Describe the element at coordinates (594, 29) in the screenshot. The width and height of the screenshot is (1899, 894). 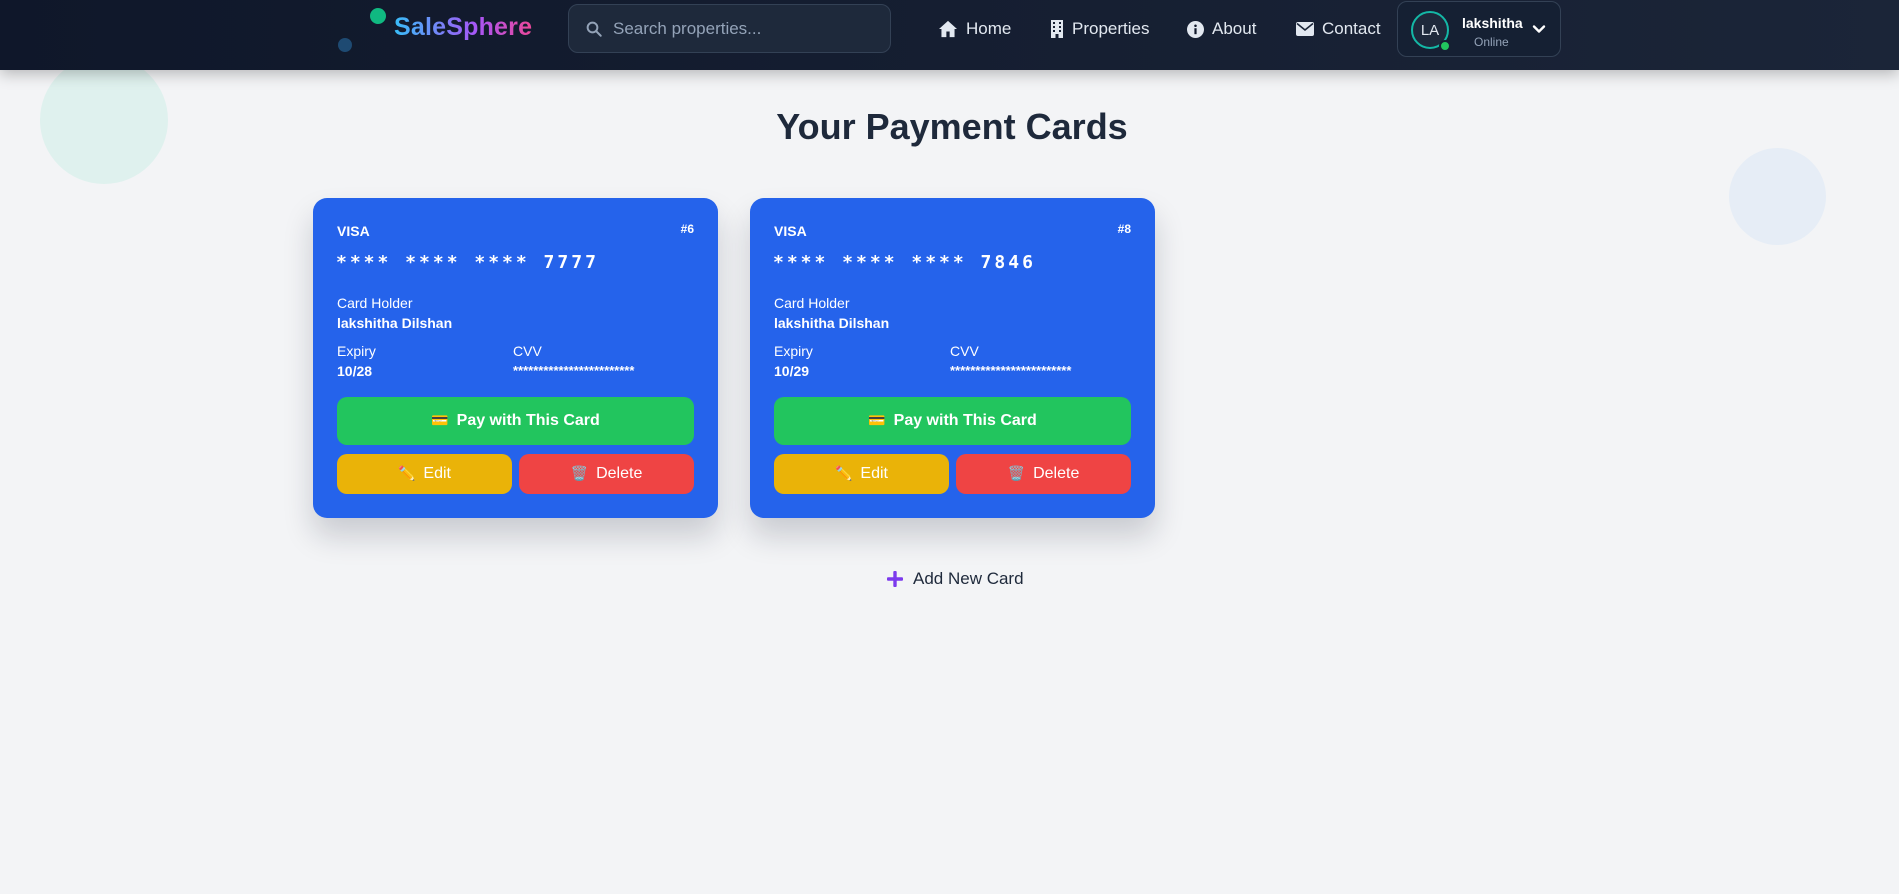
I see `search-icon` at that location.